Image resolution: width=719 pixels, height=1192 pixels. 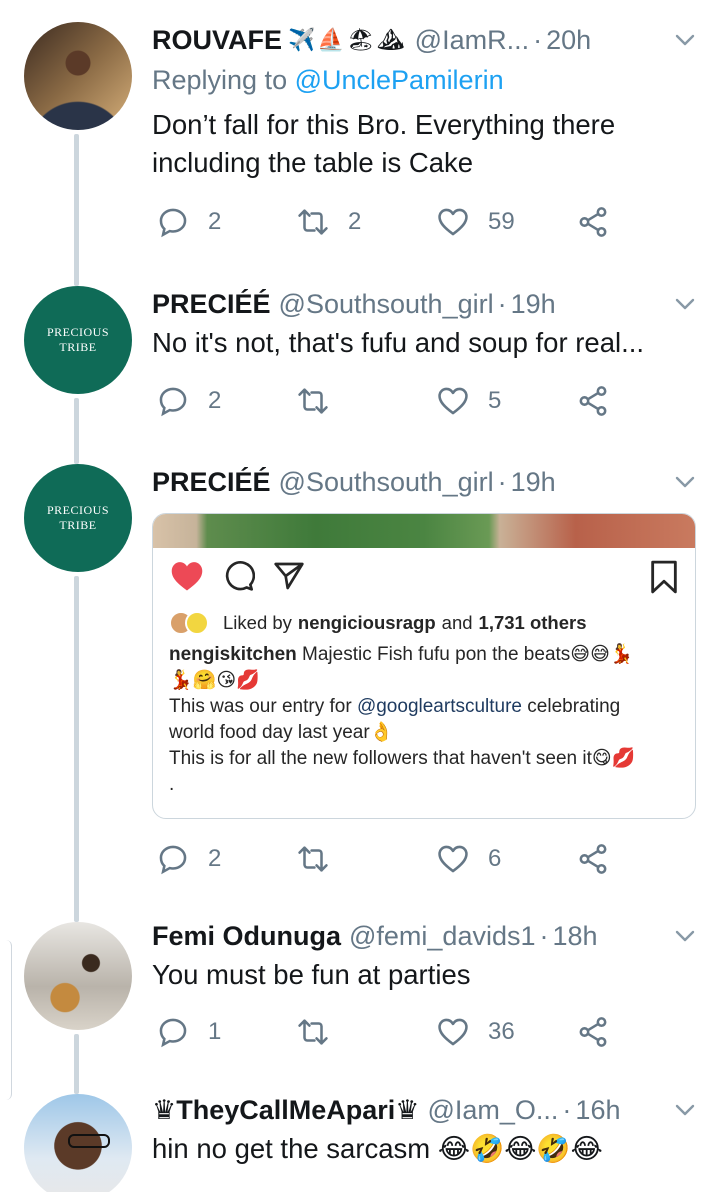 What do you see at coordinates (257, 622) in the screenshot?
I see `liked-by-label: Liked by` at bounding box center [257, 622].